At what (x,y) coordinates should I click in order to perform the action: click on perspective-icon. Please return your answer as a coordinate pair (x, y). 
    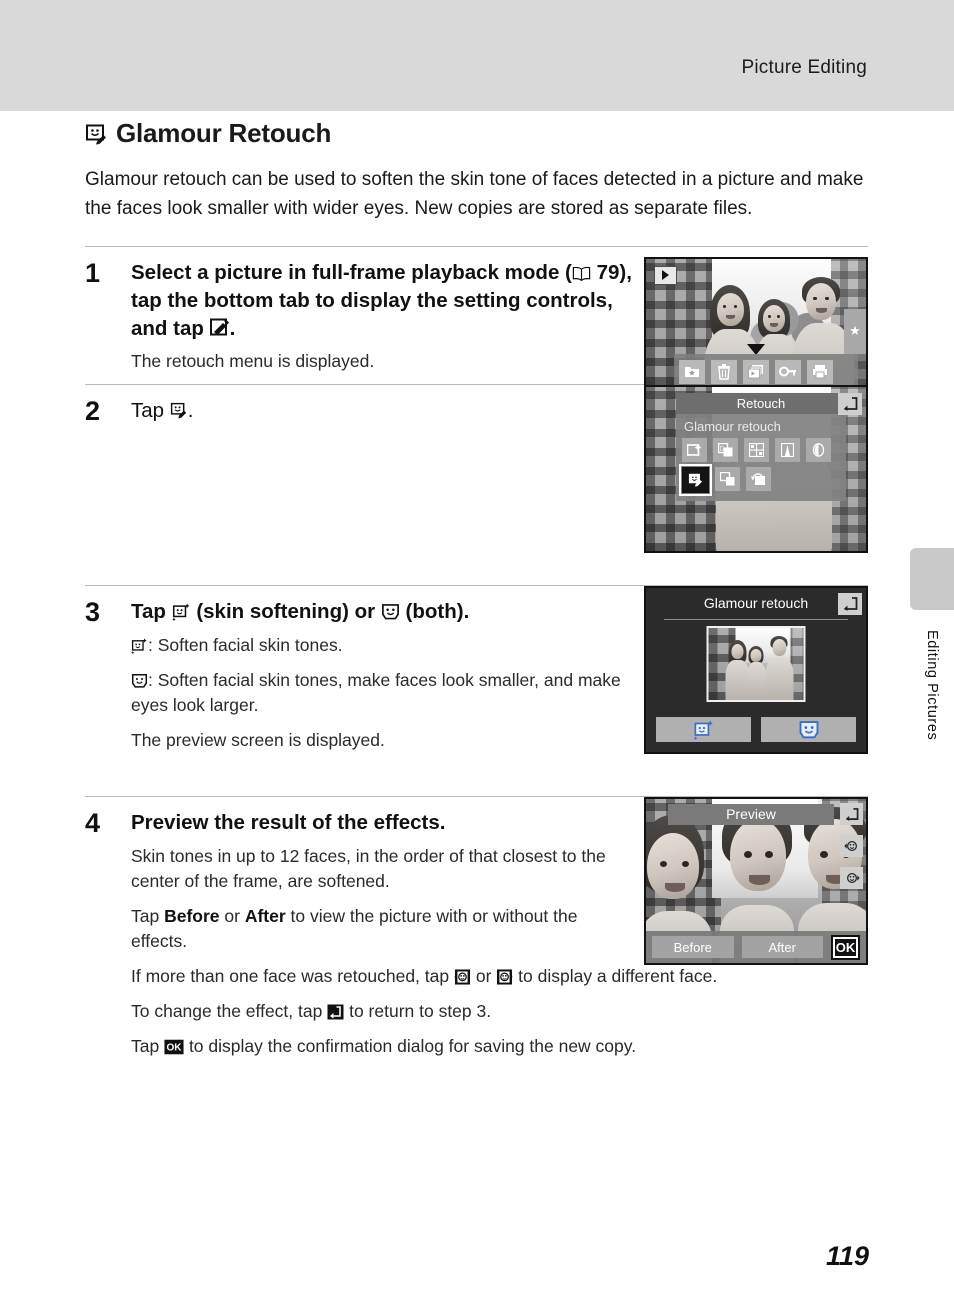
    Looking at the image, I should click on (787, 450).